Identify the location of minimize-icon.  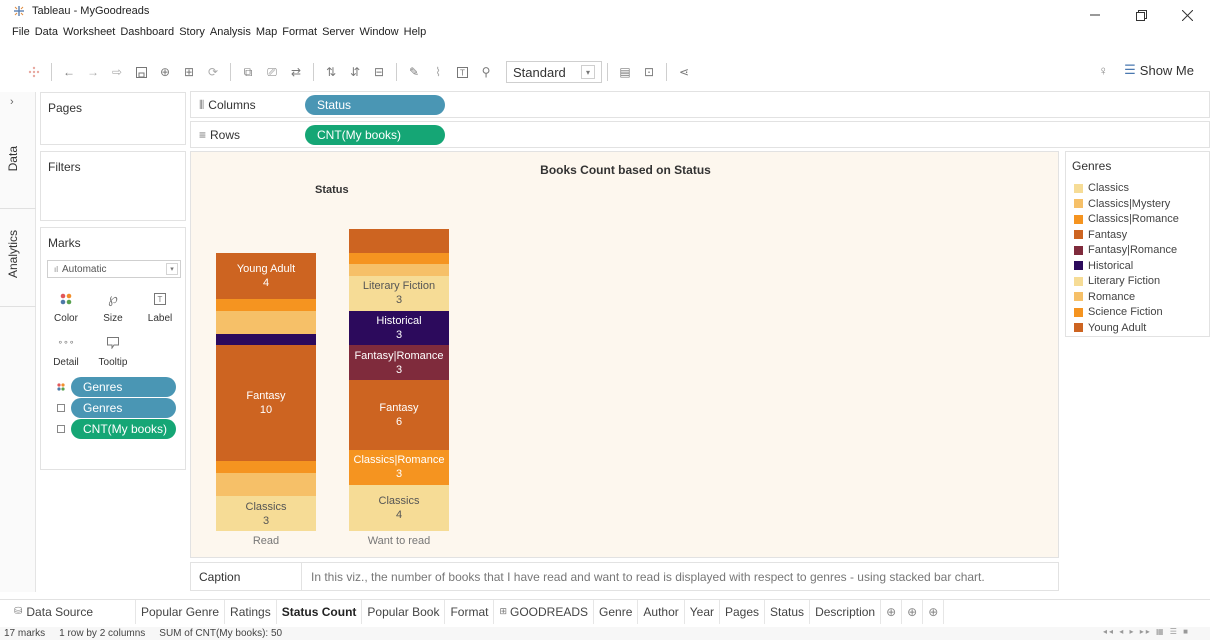
(1095, 15).